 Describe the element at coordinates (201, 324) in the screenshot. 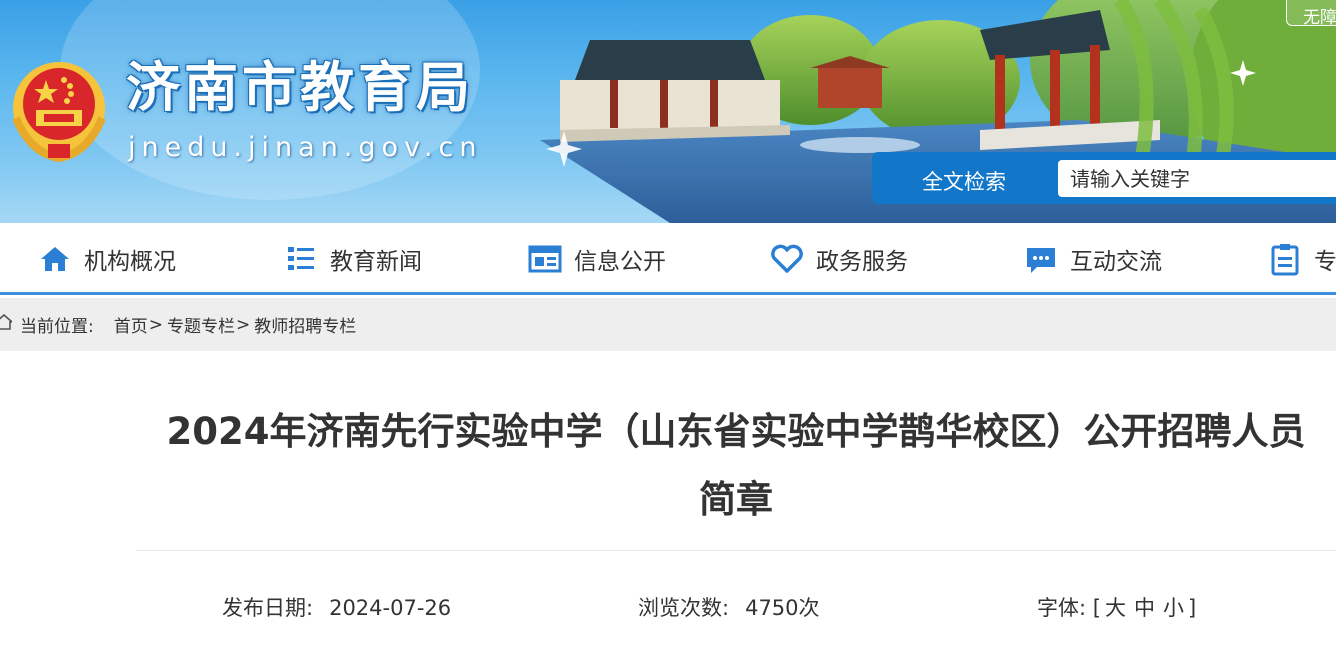

I see `breadcrumb-topics-link: 专题专栏` at that location.